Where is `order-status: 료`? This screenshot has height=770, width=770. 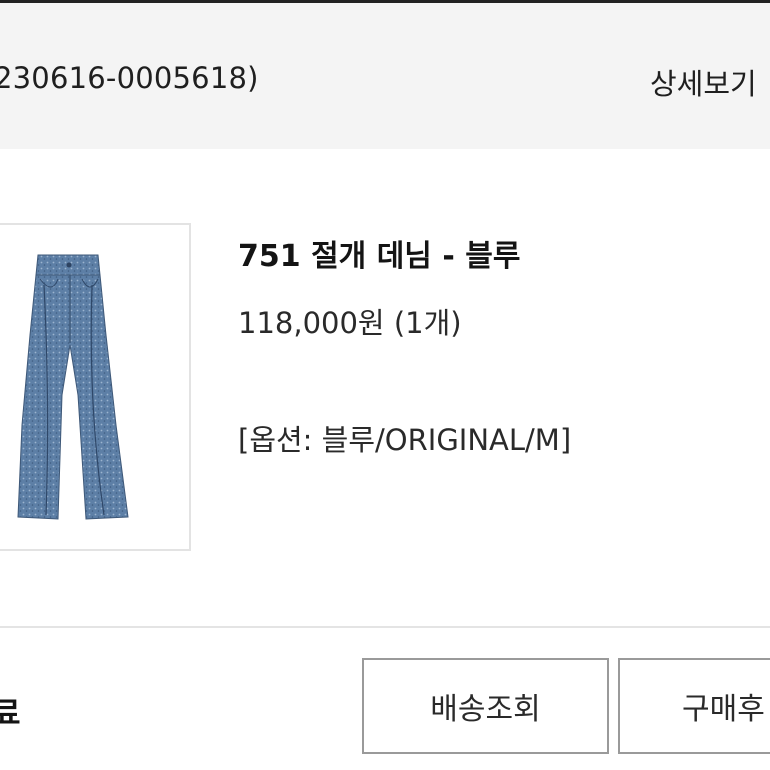 order-status: 료 is located at coordinates (10, 714).